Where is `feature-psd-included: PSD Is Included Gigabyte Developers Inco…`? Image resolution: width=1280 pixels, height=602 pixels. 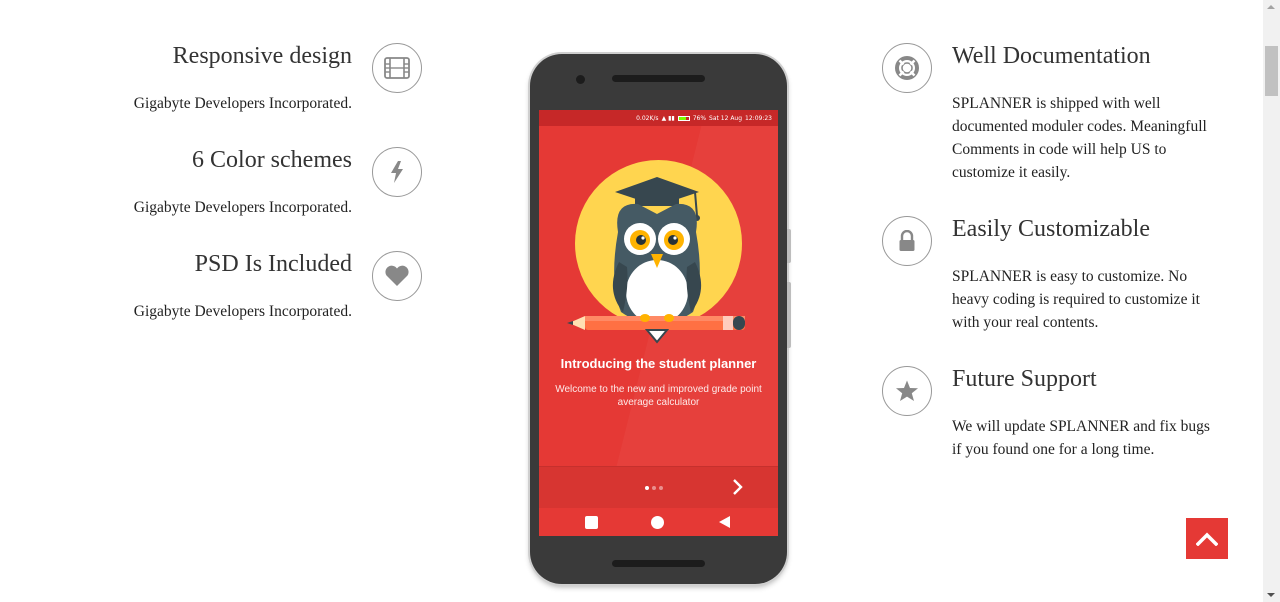 feature-psd-included: PSD Is Included Gigabyte Developers Inco… is located at coordinates (226, 286).